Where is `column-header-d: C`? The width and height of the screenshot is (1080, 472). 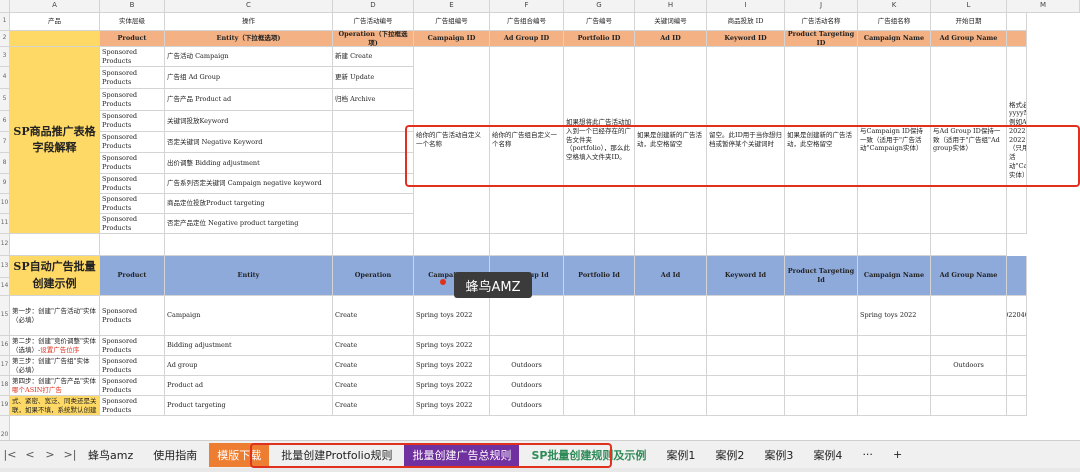 column-header-d: C is located at coordinates (249, 6).